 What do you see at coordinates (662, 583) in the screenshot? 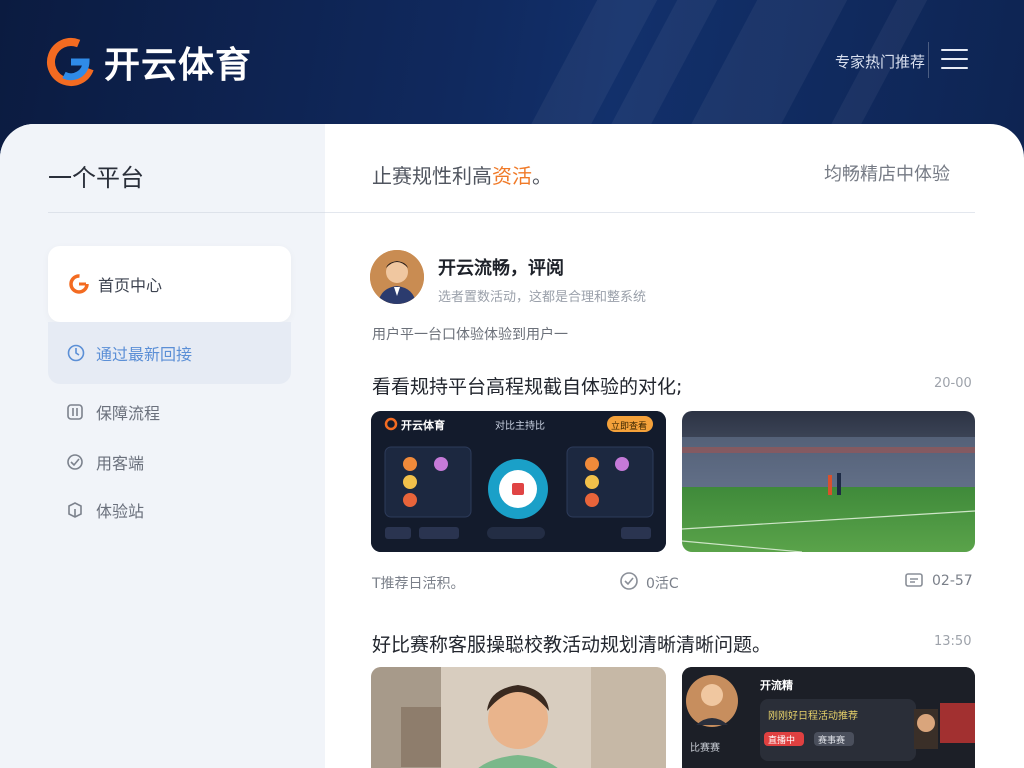
I see `post-meta-likes: 0活C` at bounding box center [662, 583].